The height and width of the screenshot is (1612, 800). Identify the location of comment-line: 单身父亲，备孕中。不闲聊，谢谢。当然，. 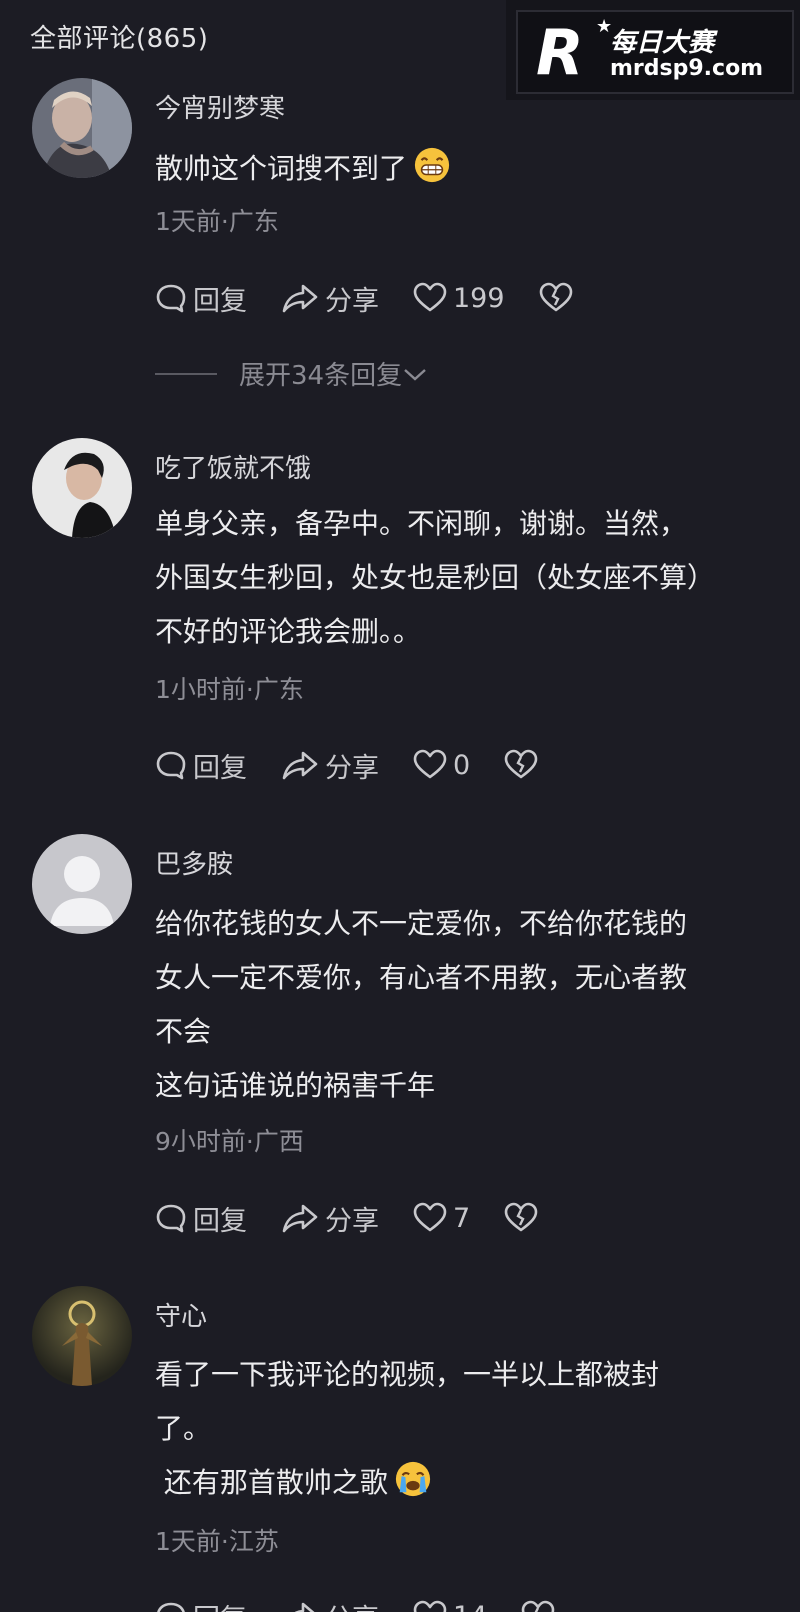
(421, 523).